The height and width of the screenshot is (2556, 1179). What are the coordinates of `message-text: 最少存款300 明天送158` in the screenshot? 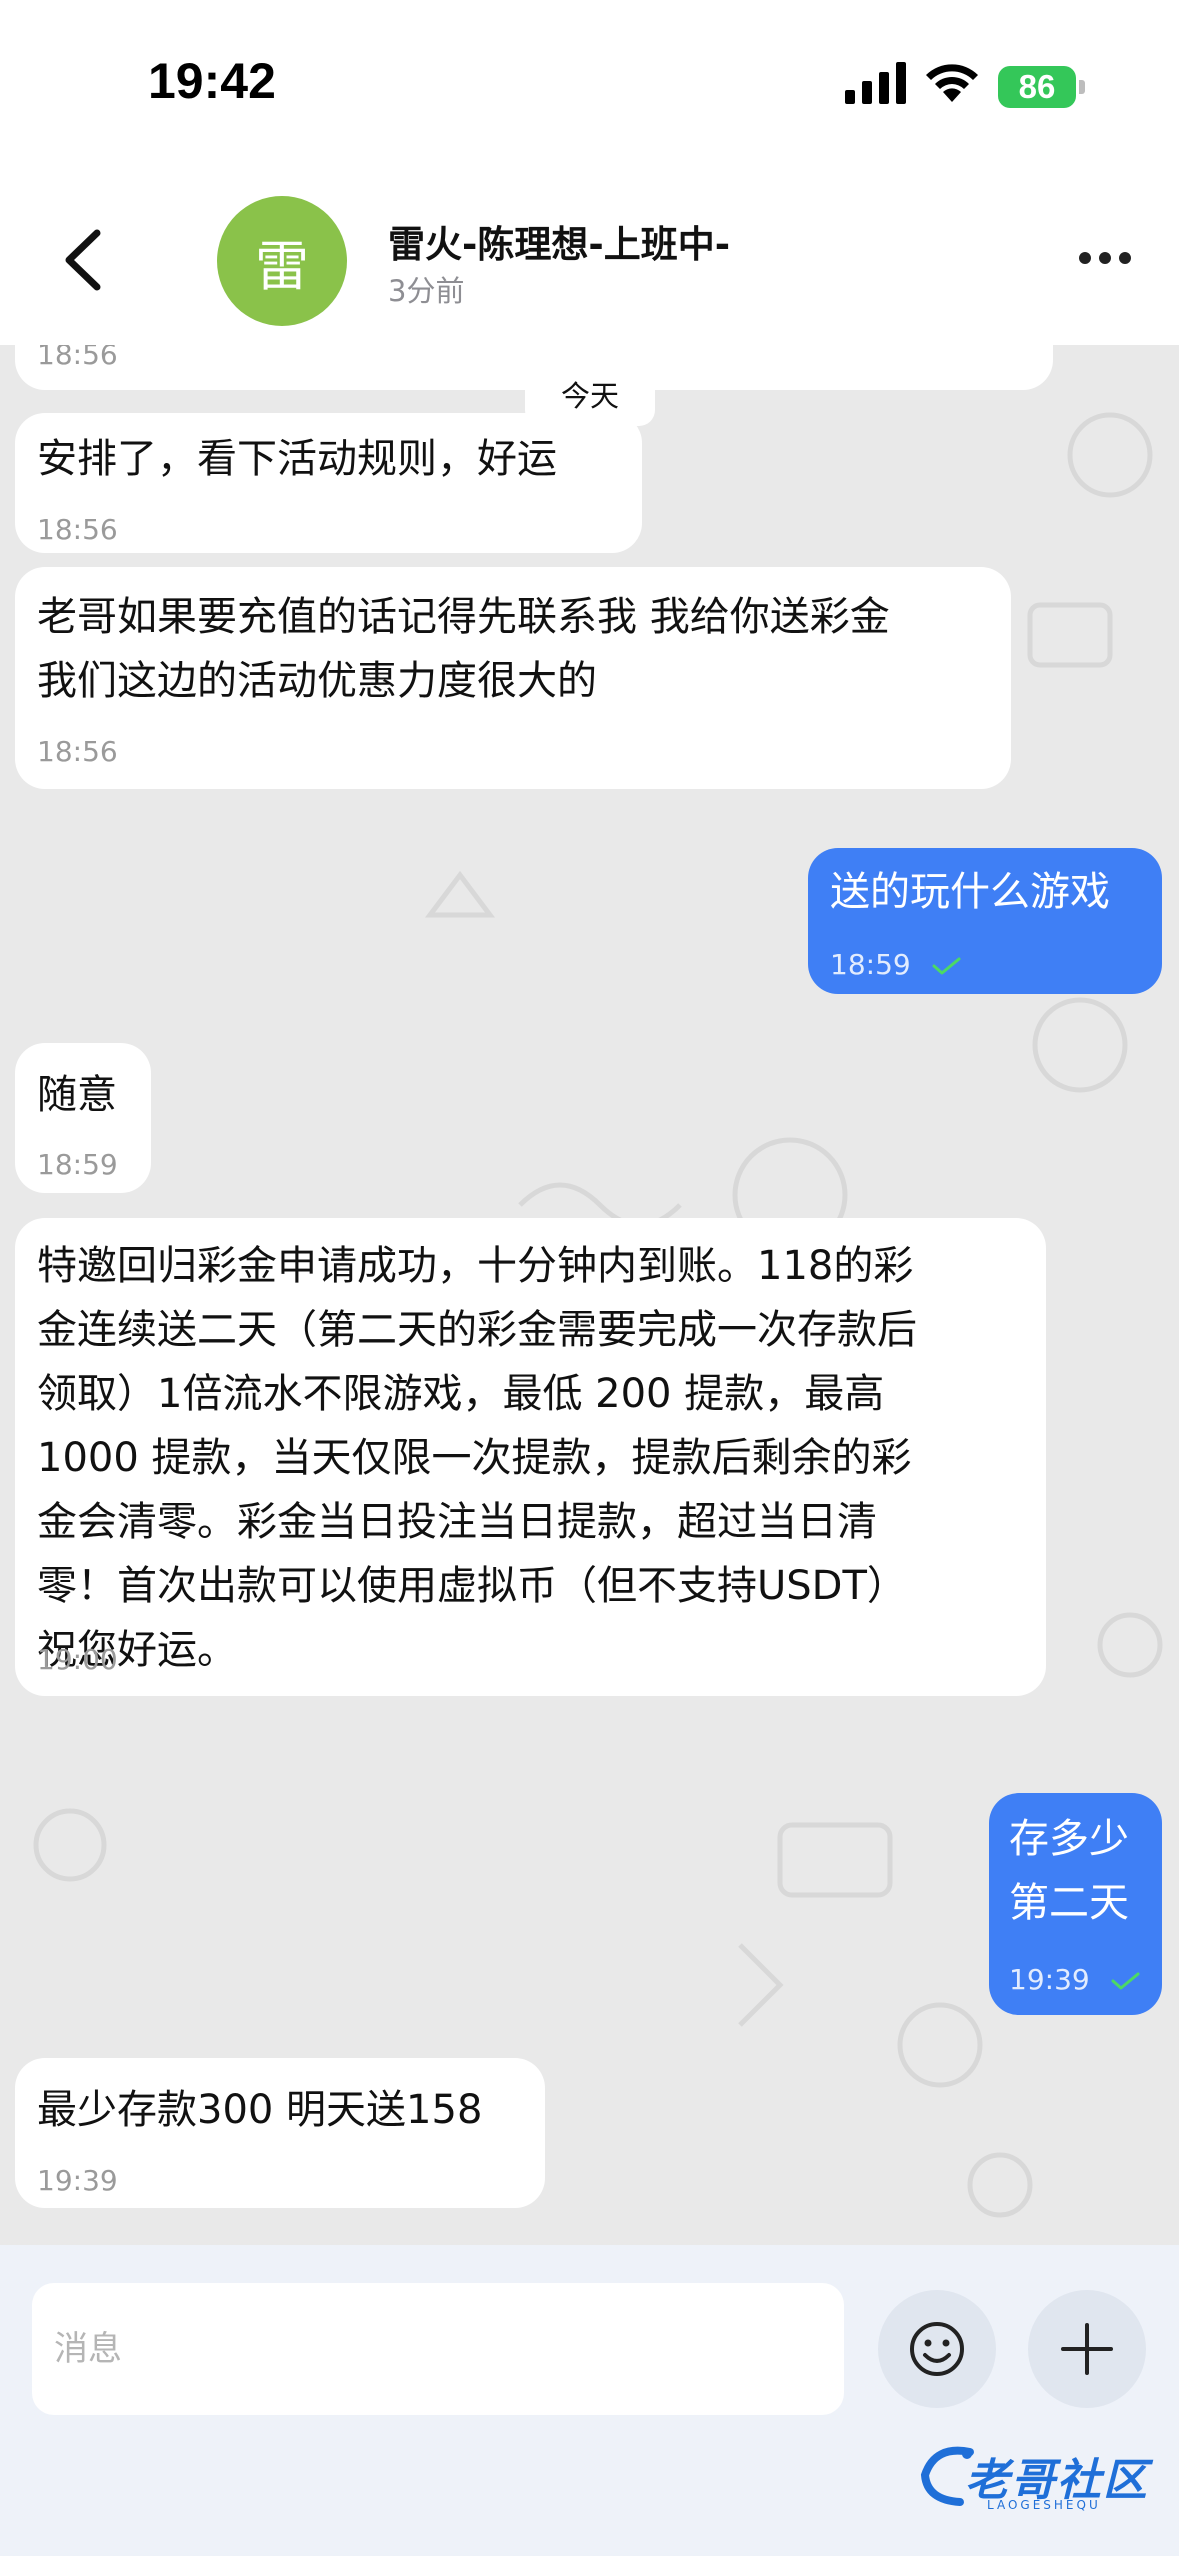 It's located at (260, 2110).